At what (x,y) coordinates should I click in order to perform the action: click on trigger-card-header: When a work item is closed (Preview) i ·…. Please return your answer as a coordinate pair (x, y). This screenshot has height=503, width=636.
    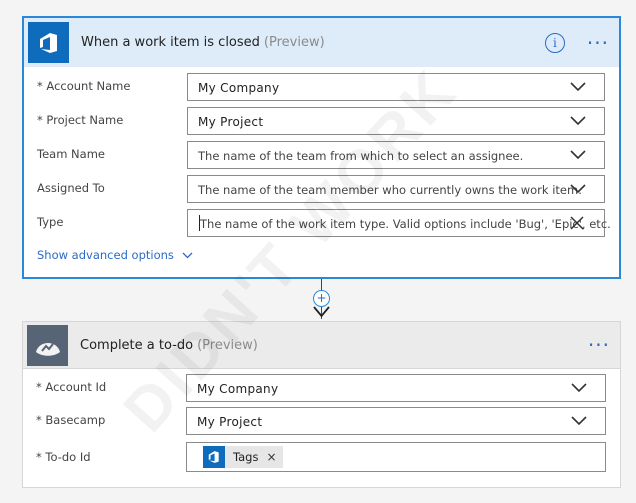
    Looking at the image, I should click on (321, 42).